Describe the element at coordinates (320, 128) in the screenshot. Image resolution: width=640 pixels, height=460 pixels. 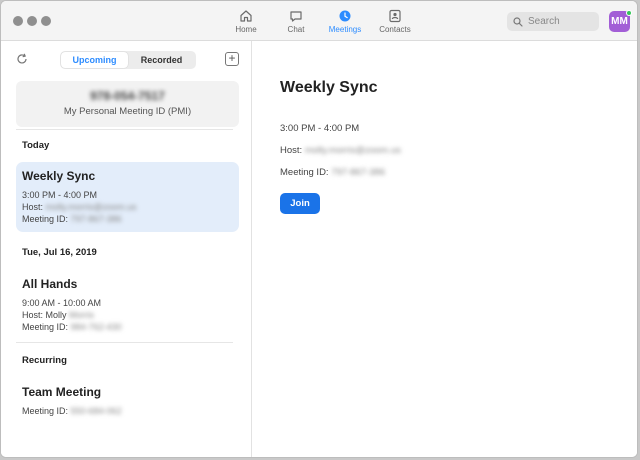
I see `detail-time: 3:00 PM - 4:00 PM` at that location.